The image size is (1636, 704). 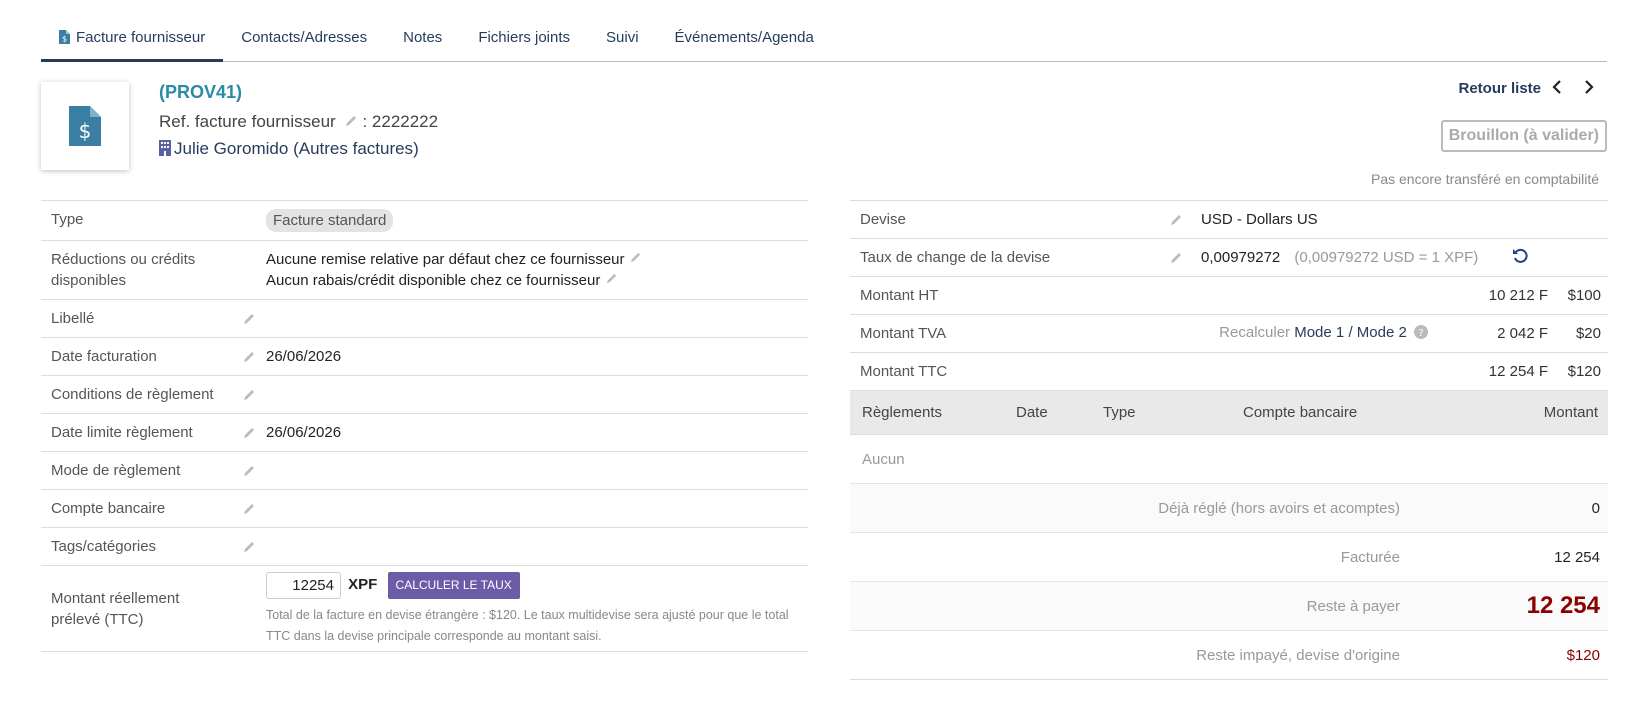 What do you see at coordinates (1032, 412) in the screenshot?
I see `col-date: Date` at bounding box center [1032, 412].